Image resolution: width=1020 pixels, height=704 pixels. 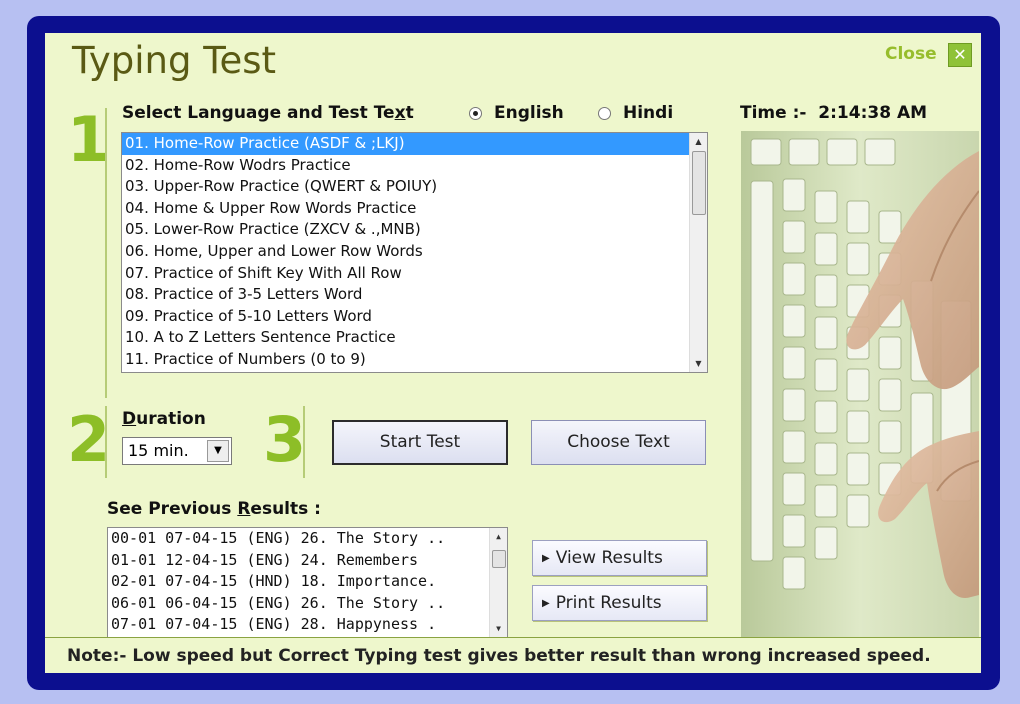 I want to click on duration-select: 15 min. ▼, so click(x=177, y=451).